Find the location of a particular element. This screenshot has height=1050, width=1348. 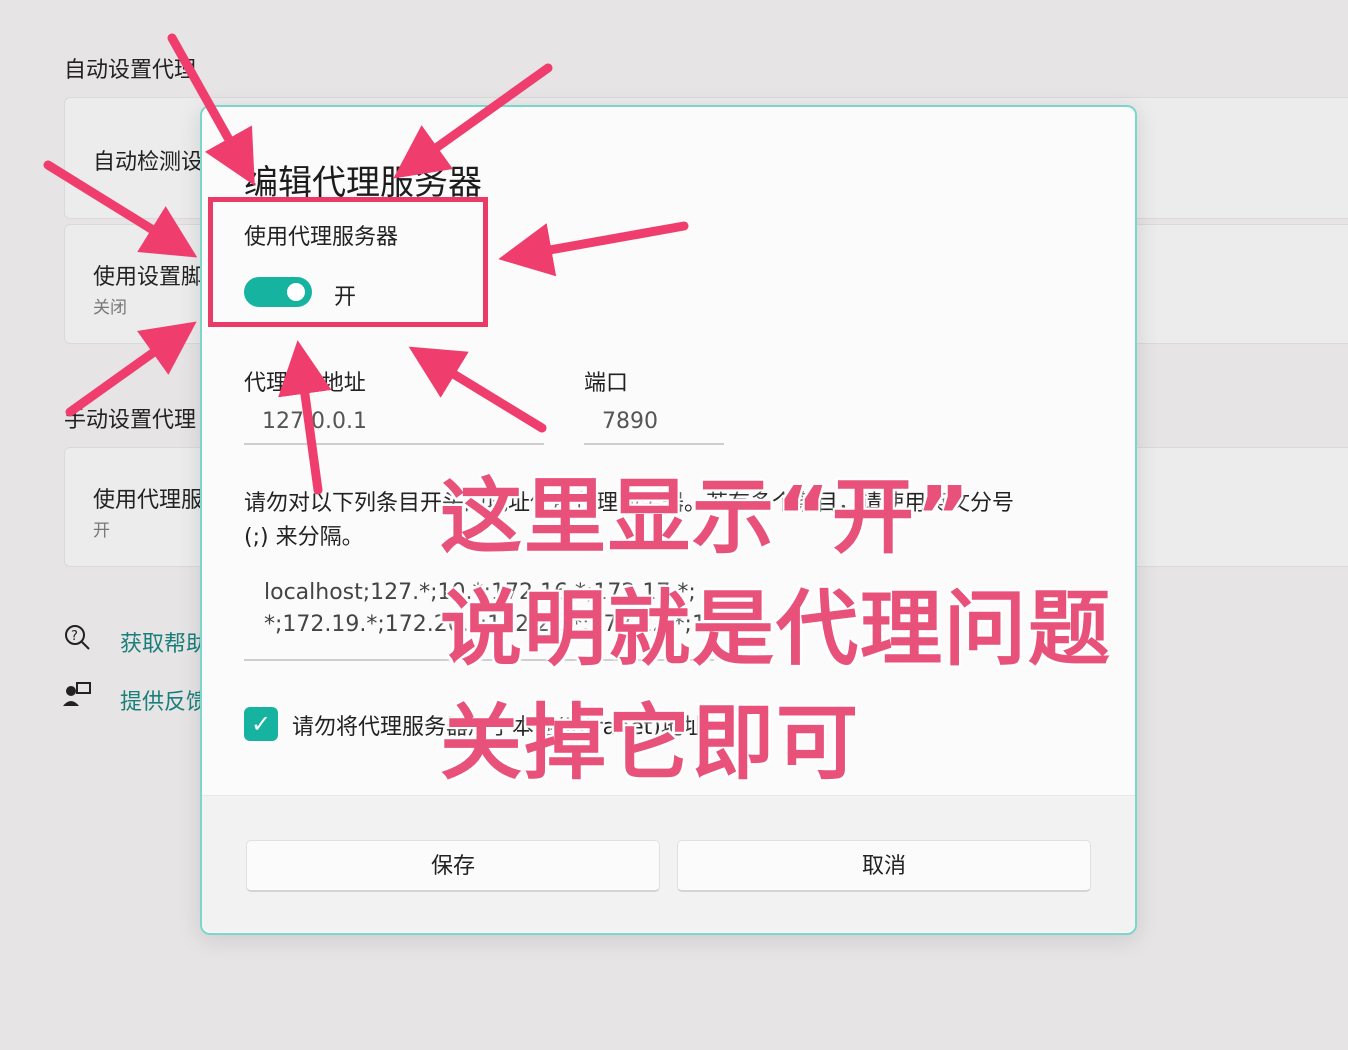

arrow-left-upper is located at coordinates (120, 209).